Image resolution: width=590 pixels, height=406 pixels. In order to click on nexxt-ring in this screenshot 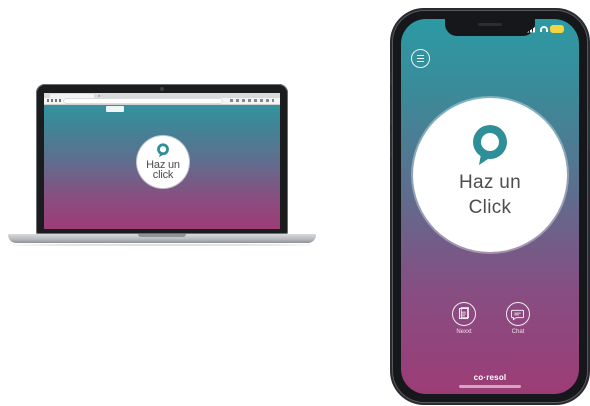, I will do `click(464, 314)`.